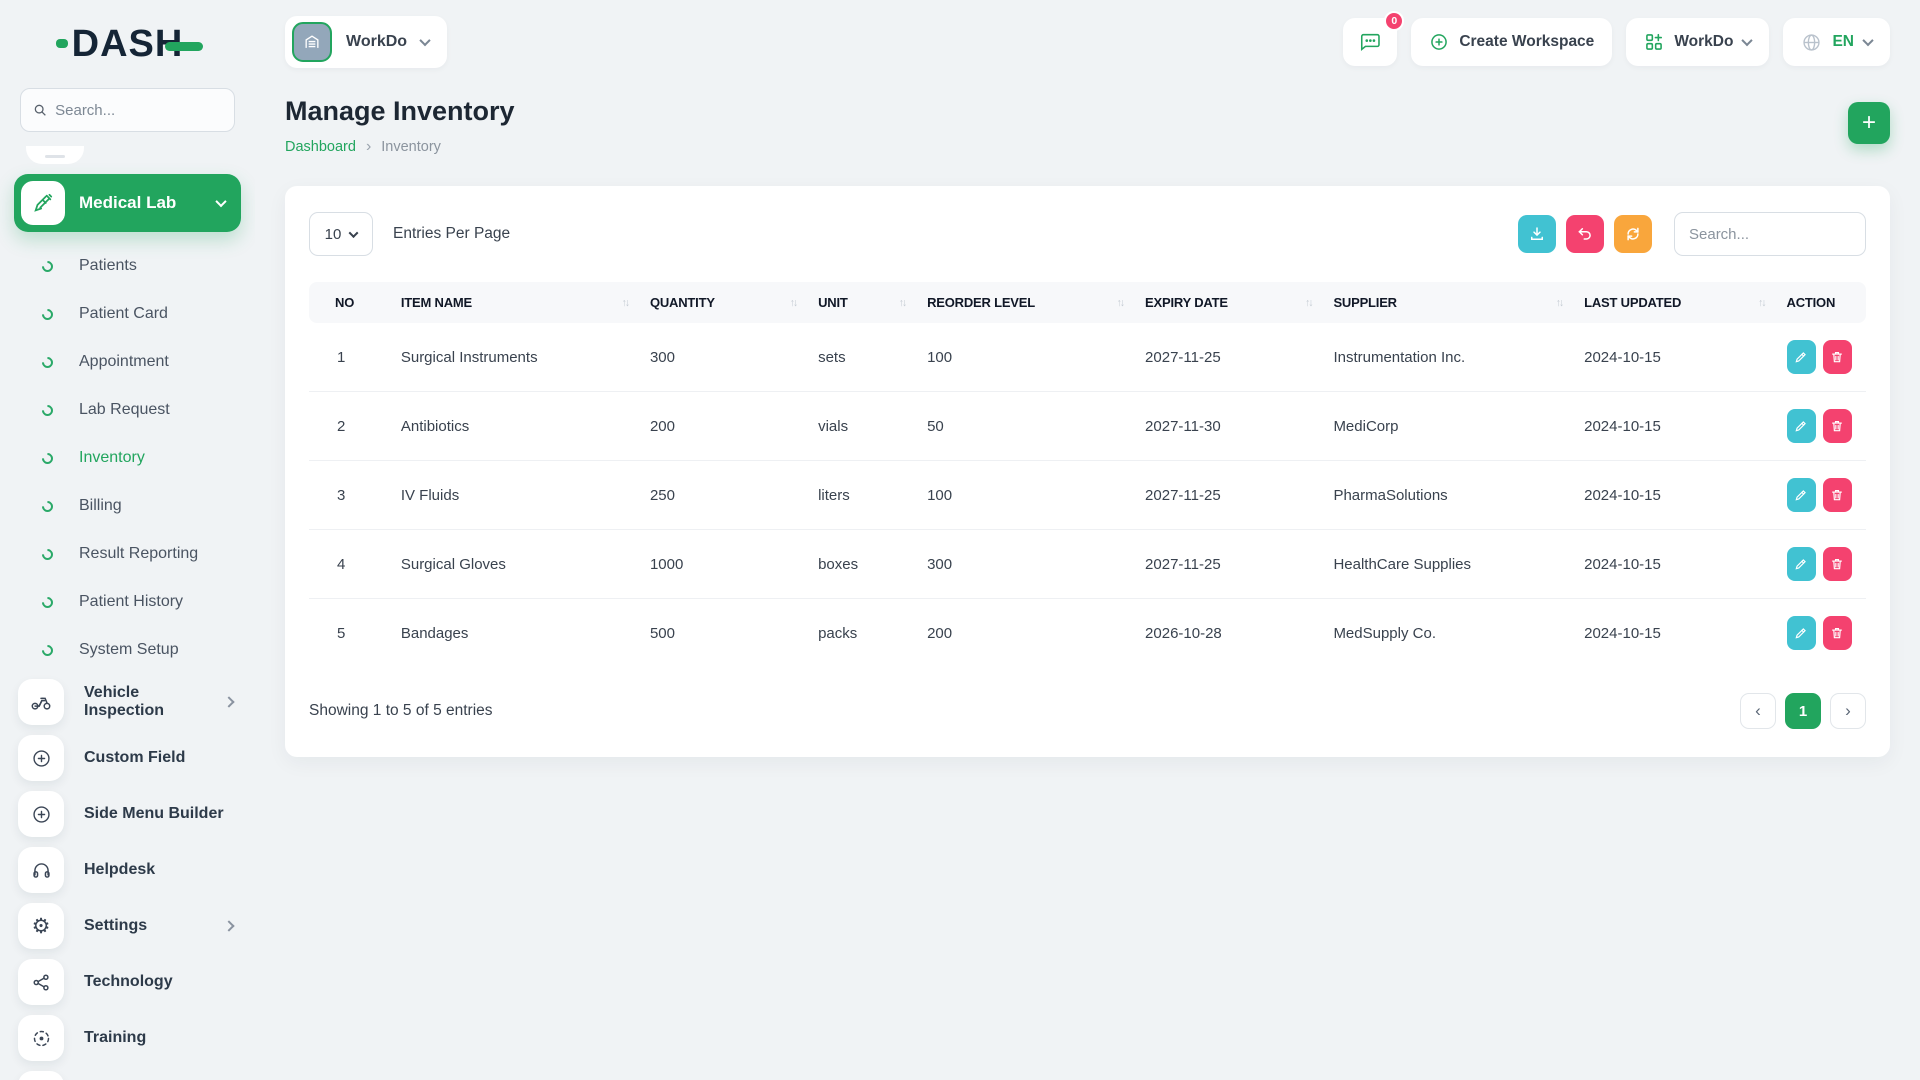 This screenshot has height=1080, width=1920. I want to click on undo-button, so click(1585, 234).